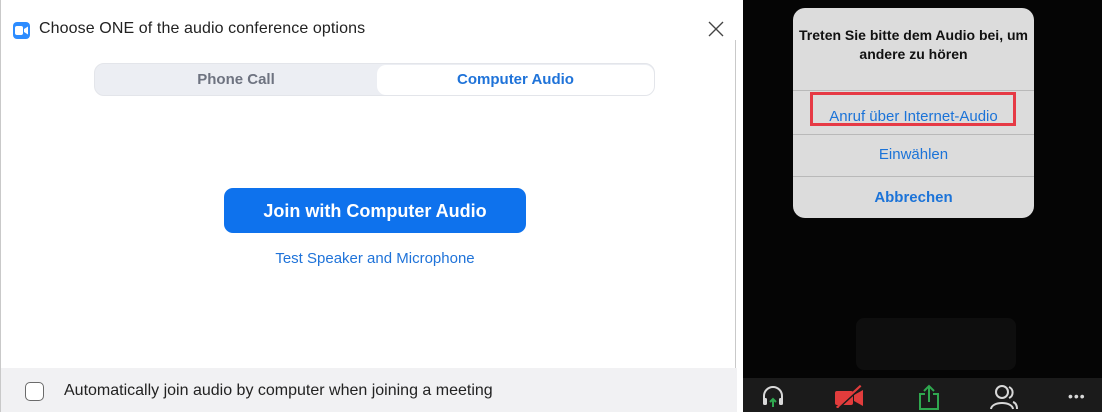 This screenshot has width=1102, height=412. I want to click on dial-in-button: Einwählen, so click(913, 154).